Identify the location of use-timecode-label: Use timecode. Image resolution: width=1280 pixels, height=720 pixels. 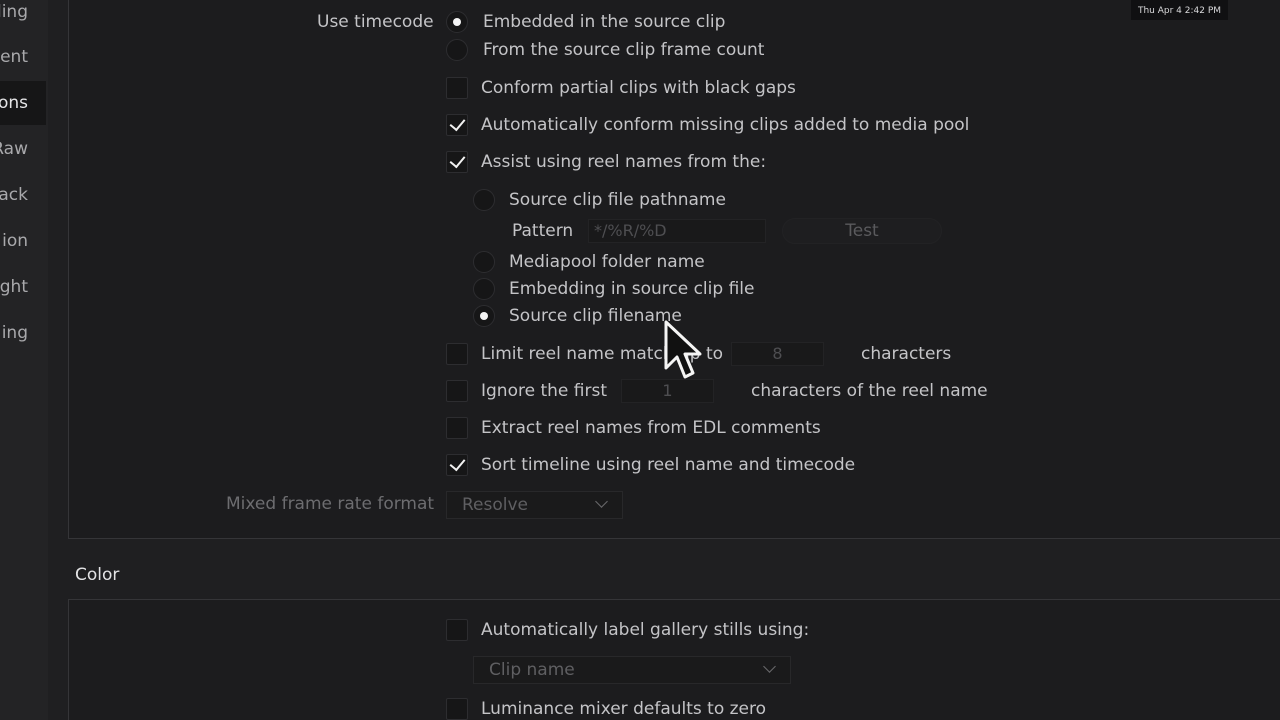
(375, 22).